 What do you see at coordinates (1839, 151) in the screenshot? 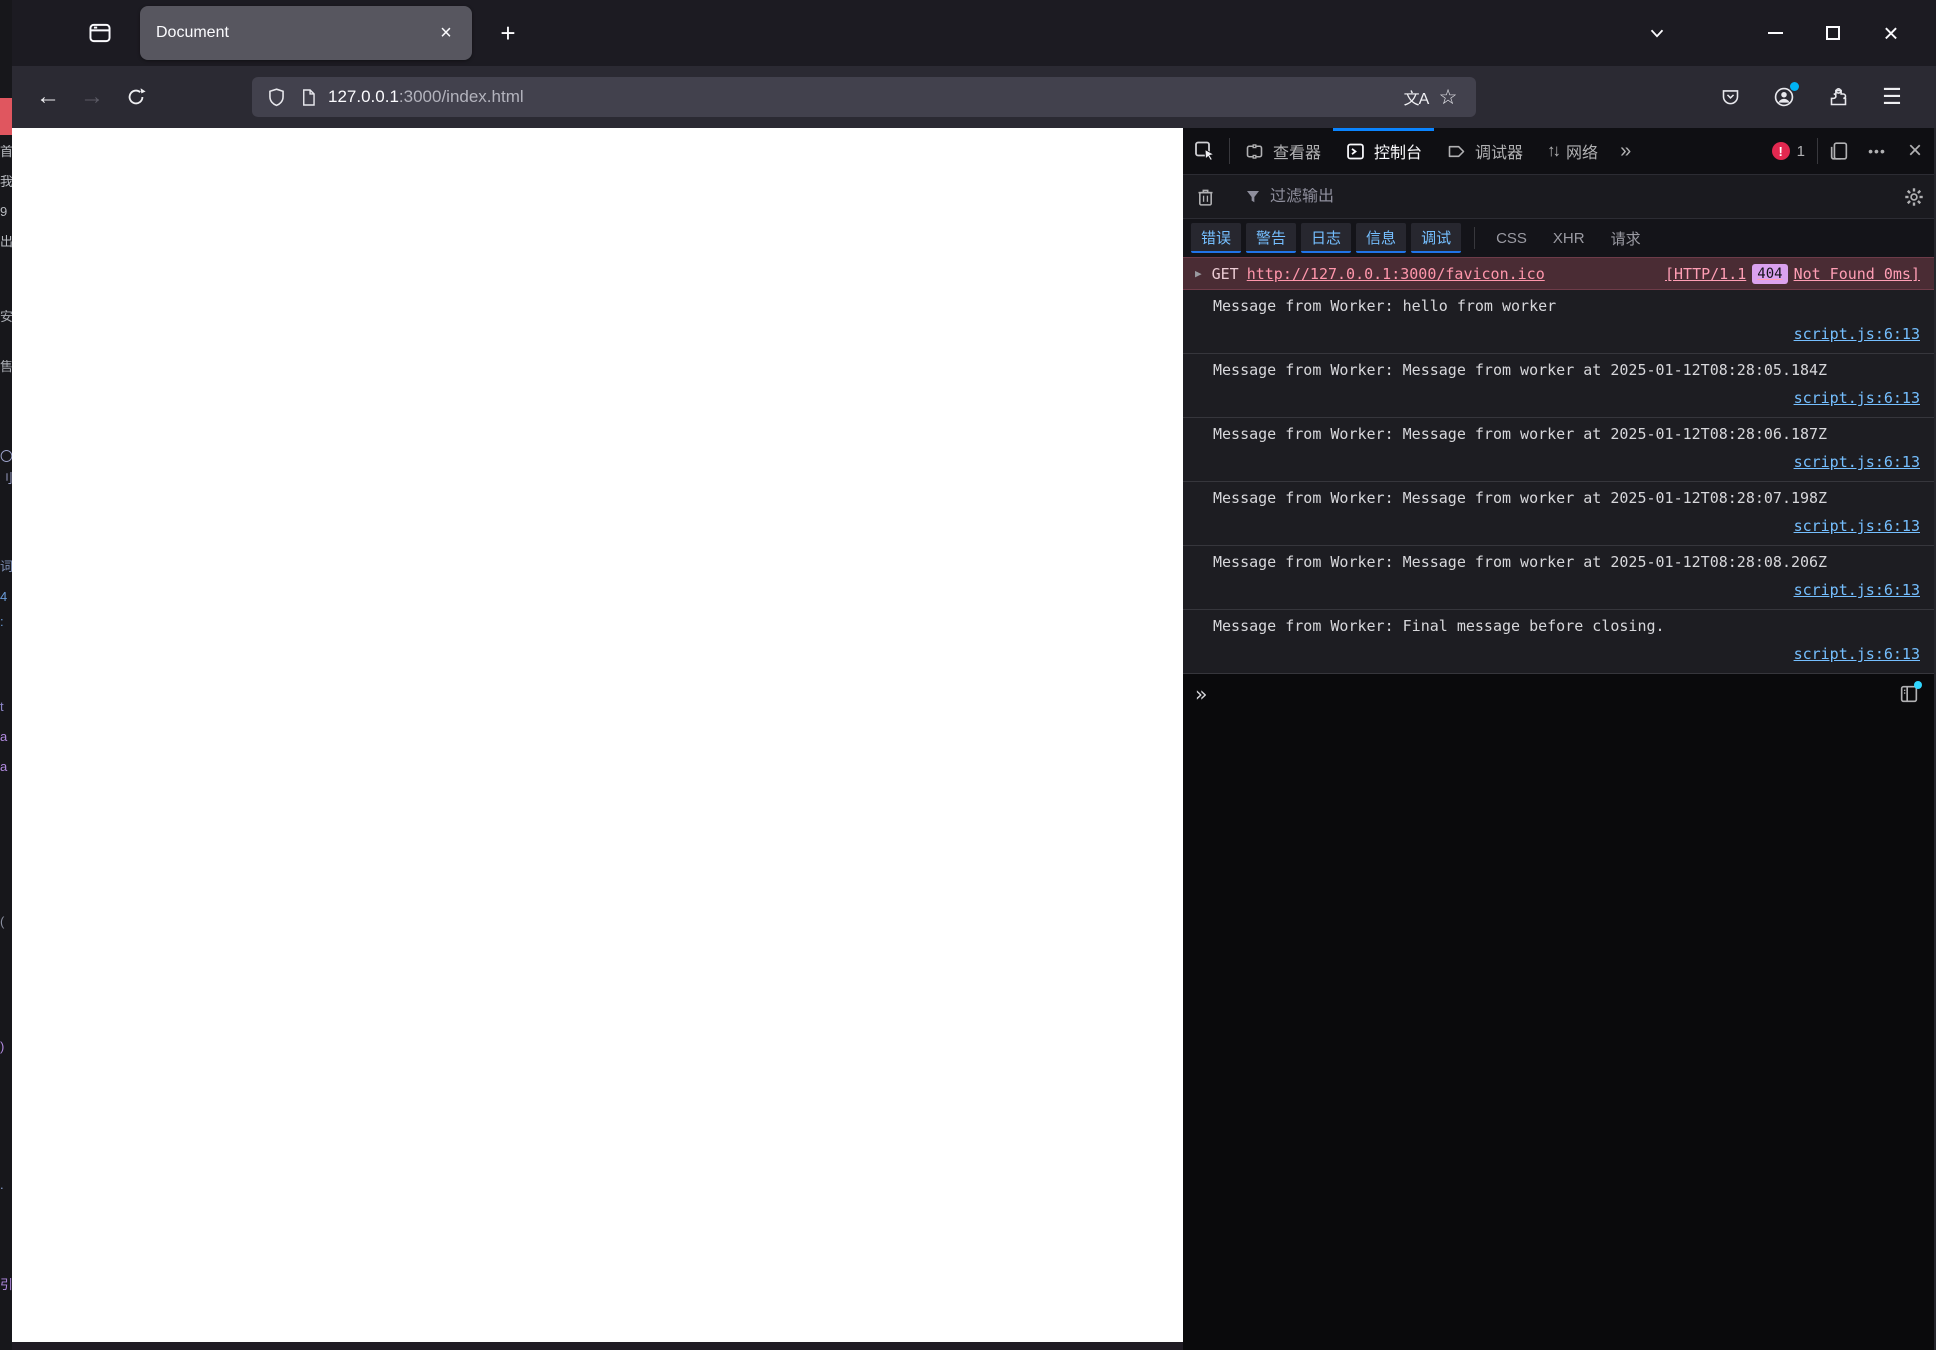
I see `responsive-design-mode-button` at bounding box center [1839, 151].